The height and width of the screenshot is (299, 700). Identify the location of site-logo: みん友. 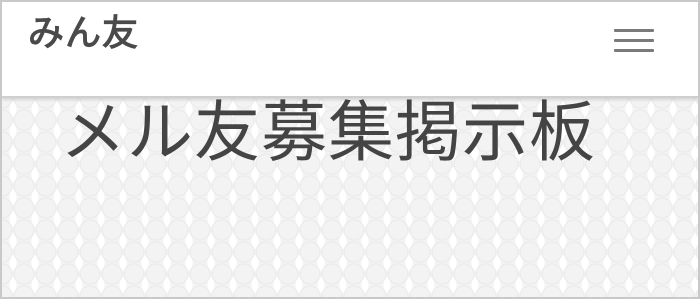
(83, 34).